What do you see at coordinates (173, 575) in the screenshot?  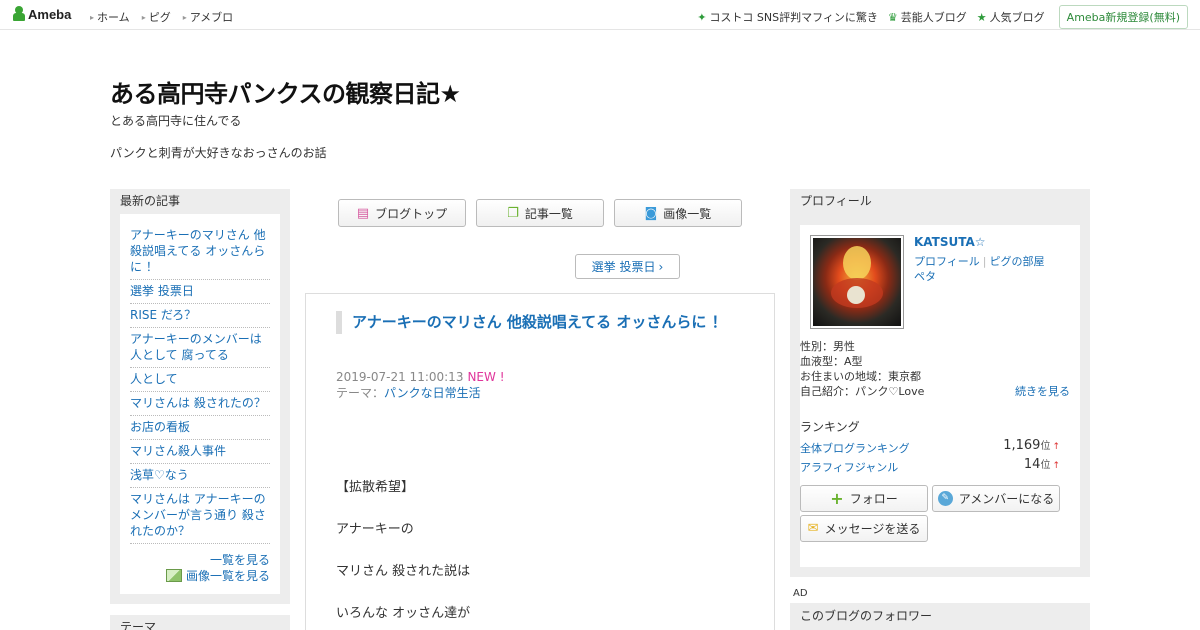 I see `image-list-icon` at bounding box center [173, 575].